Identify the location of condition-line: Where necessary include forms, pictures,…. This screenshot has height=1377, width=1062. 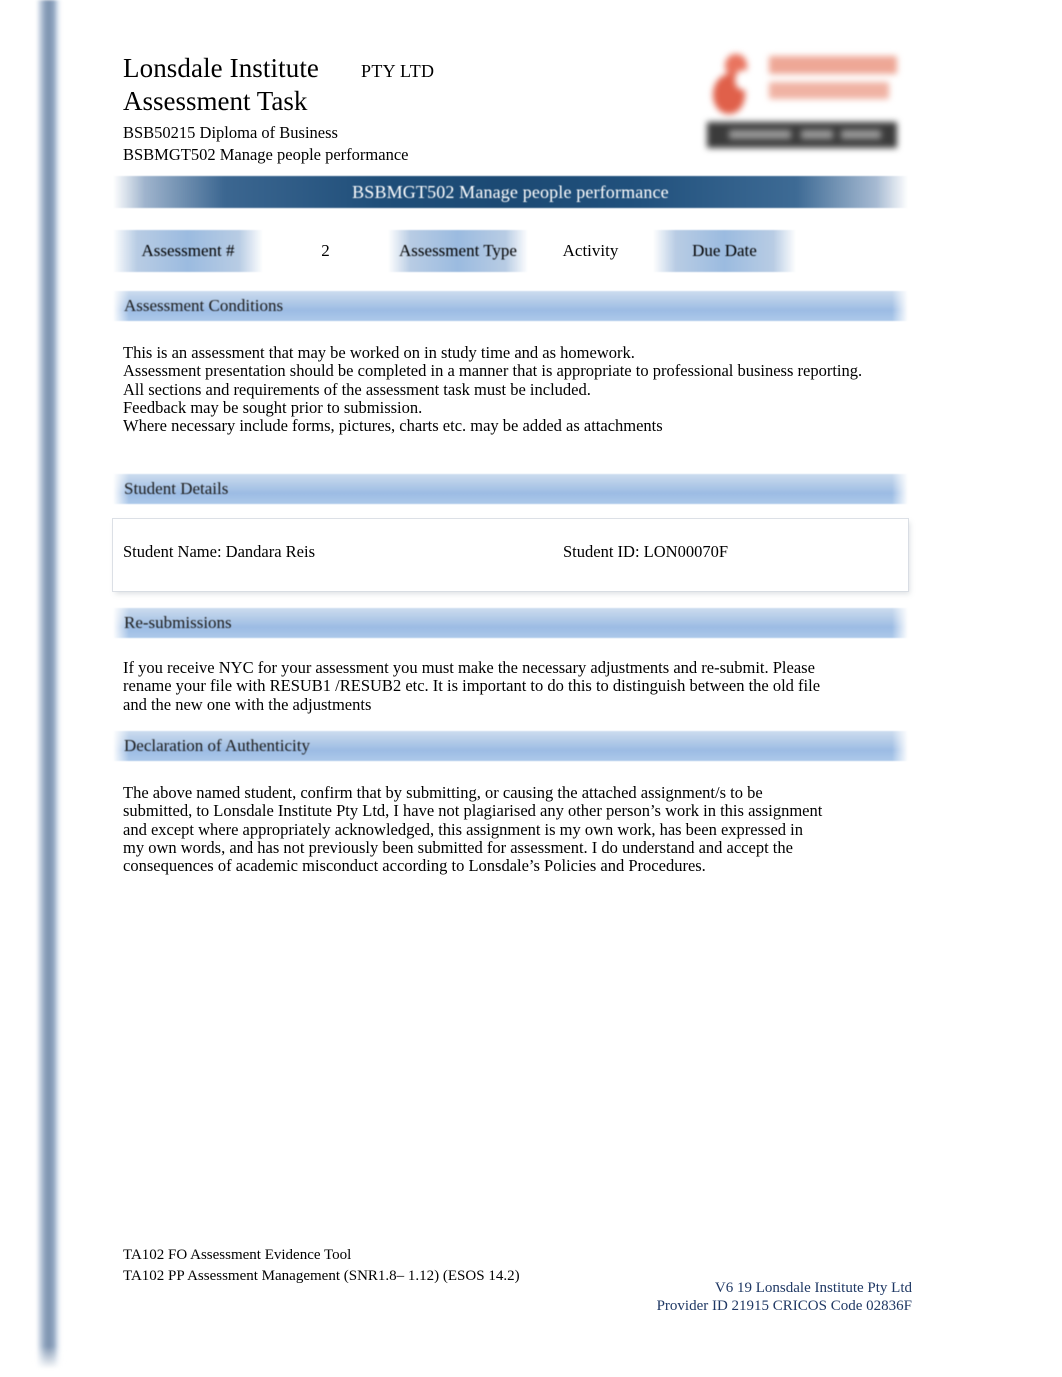
(393, 426).